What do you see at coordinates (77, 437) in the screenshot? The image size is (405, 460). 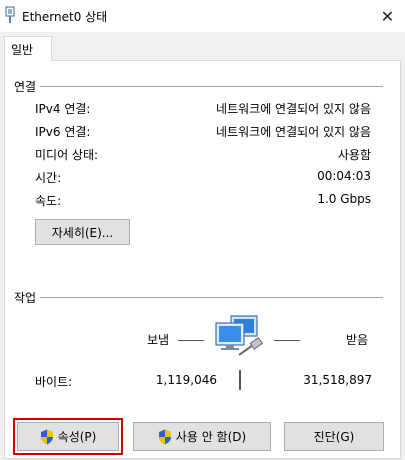 I see `properties-button-label: 속성(P)` at bounding box center [77, 437].